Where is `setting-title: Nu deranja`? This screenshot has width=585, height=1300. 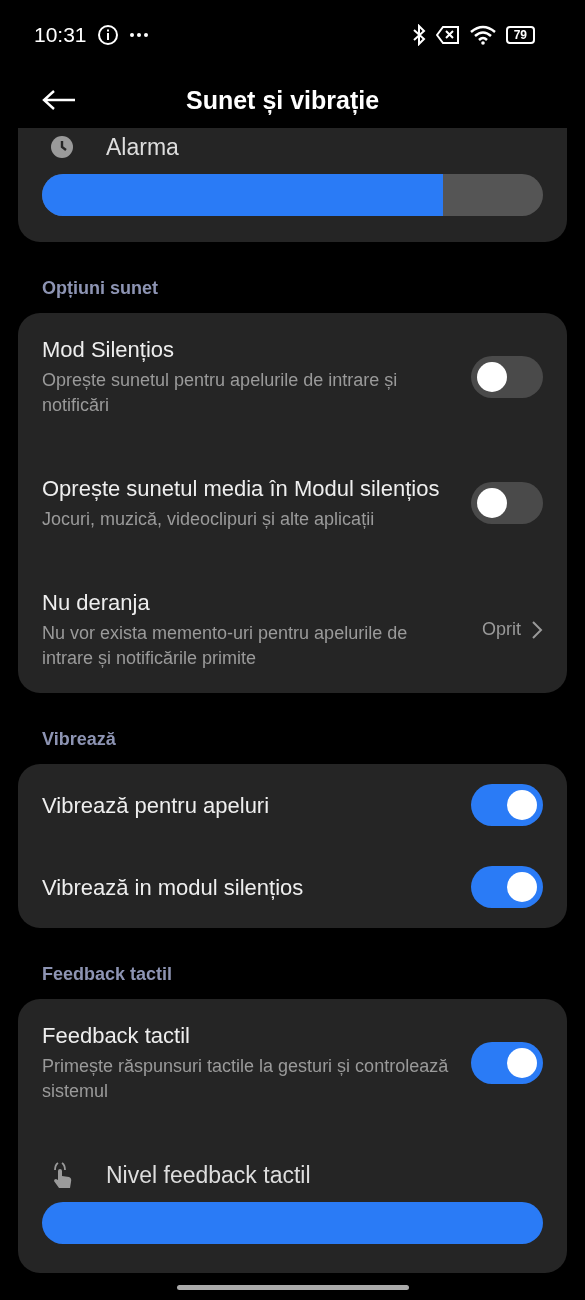
setting-title: Nu deranja is located at coordinates (96, 603).